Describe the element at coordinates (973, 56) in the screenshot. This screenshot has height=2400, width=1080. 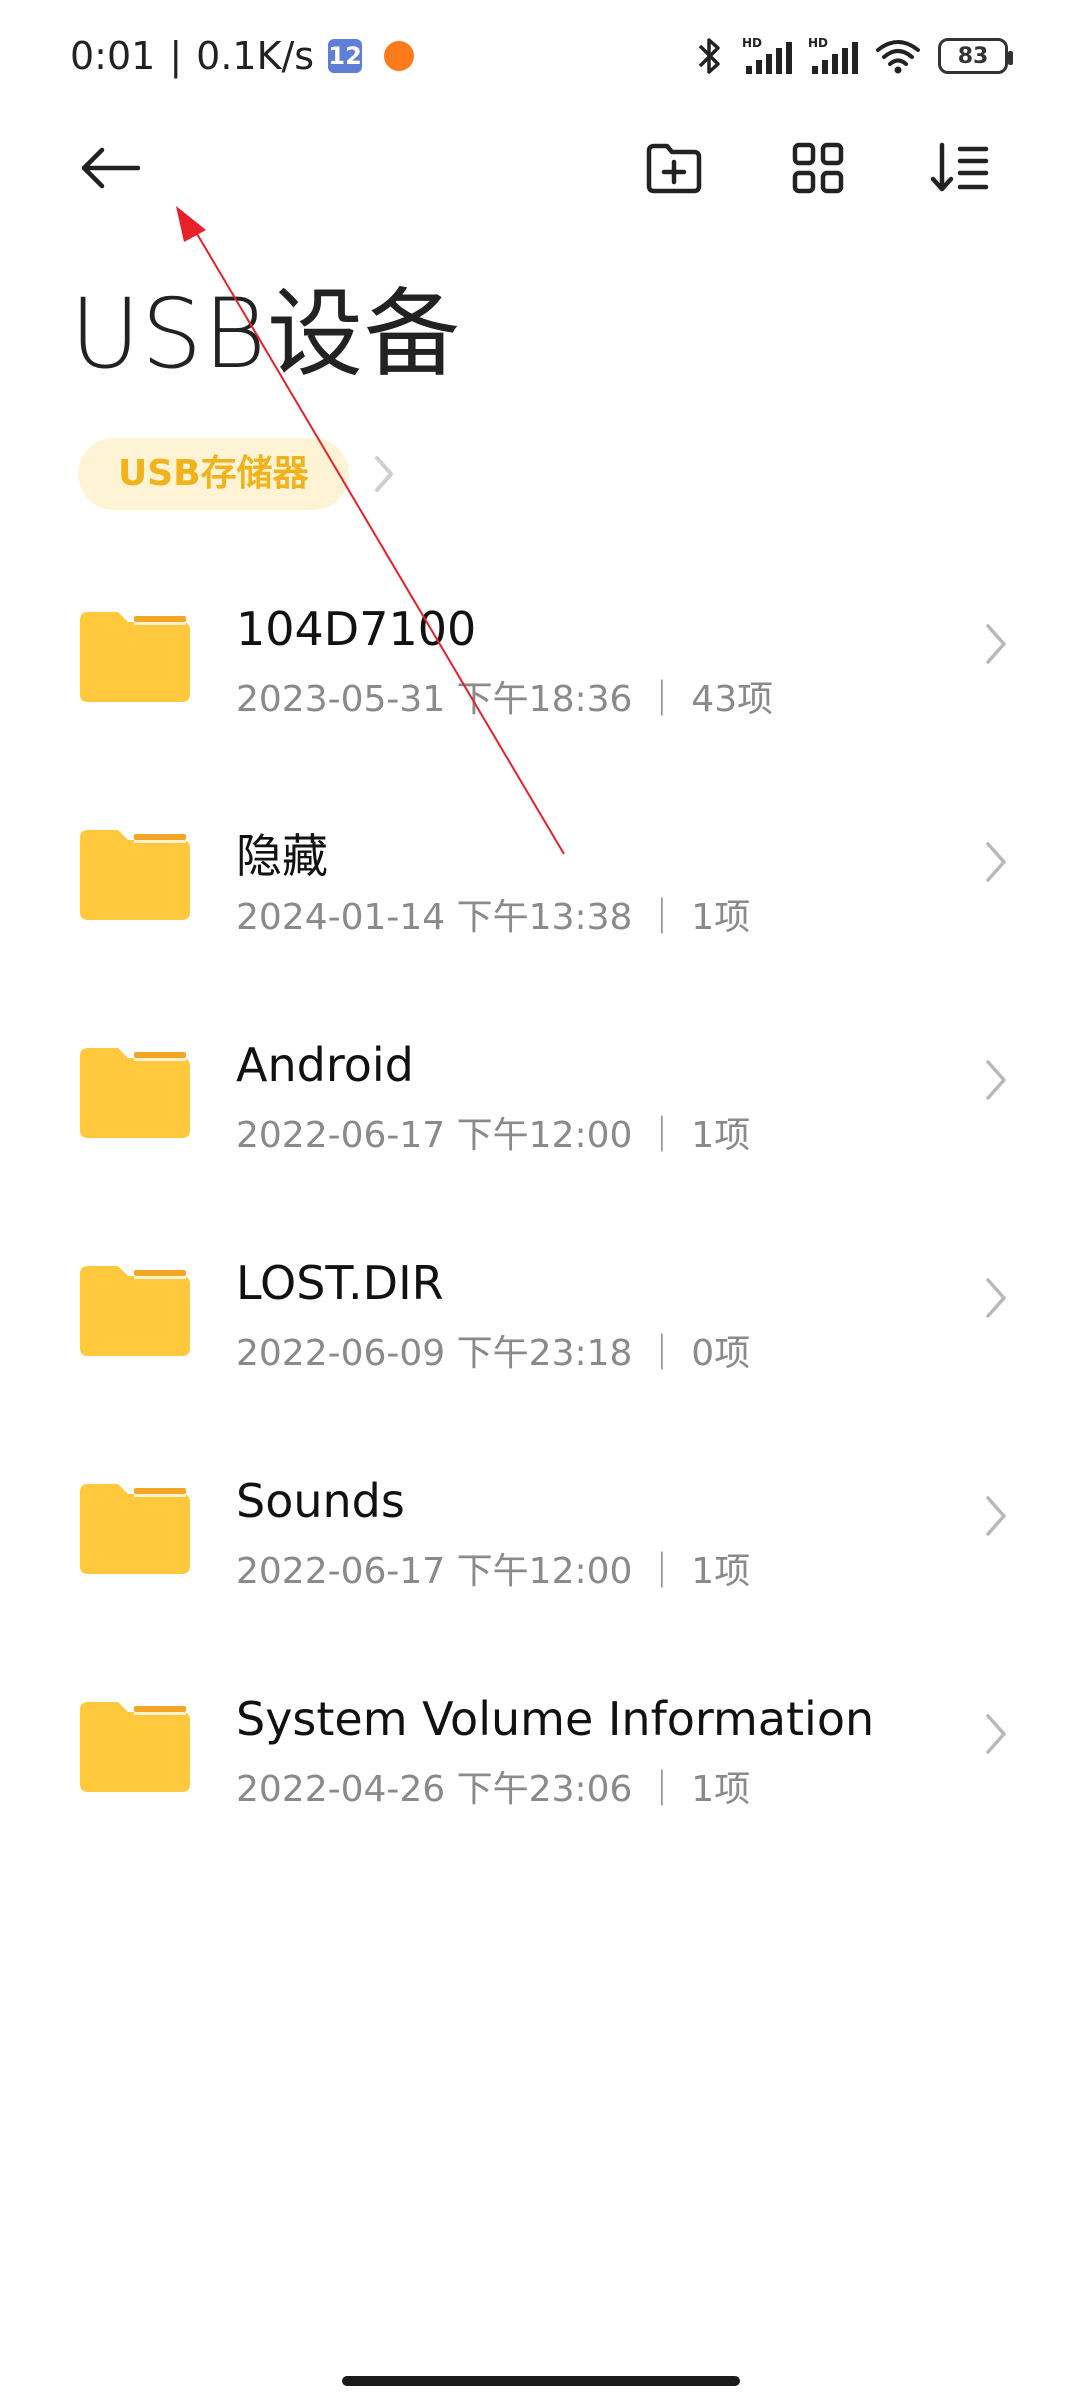
I see `battery-level: 83` at that location.